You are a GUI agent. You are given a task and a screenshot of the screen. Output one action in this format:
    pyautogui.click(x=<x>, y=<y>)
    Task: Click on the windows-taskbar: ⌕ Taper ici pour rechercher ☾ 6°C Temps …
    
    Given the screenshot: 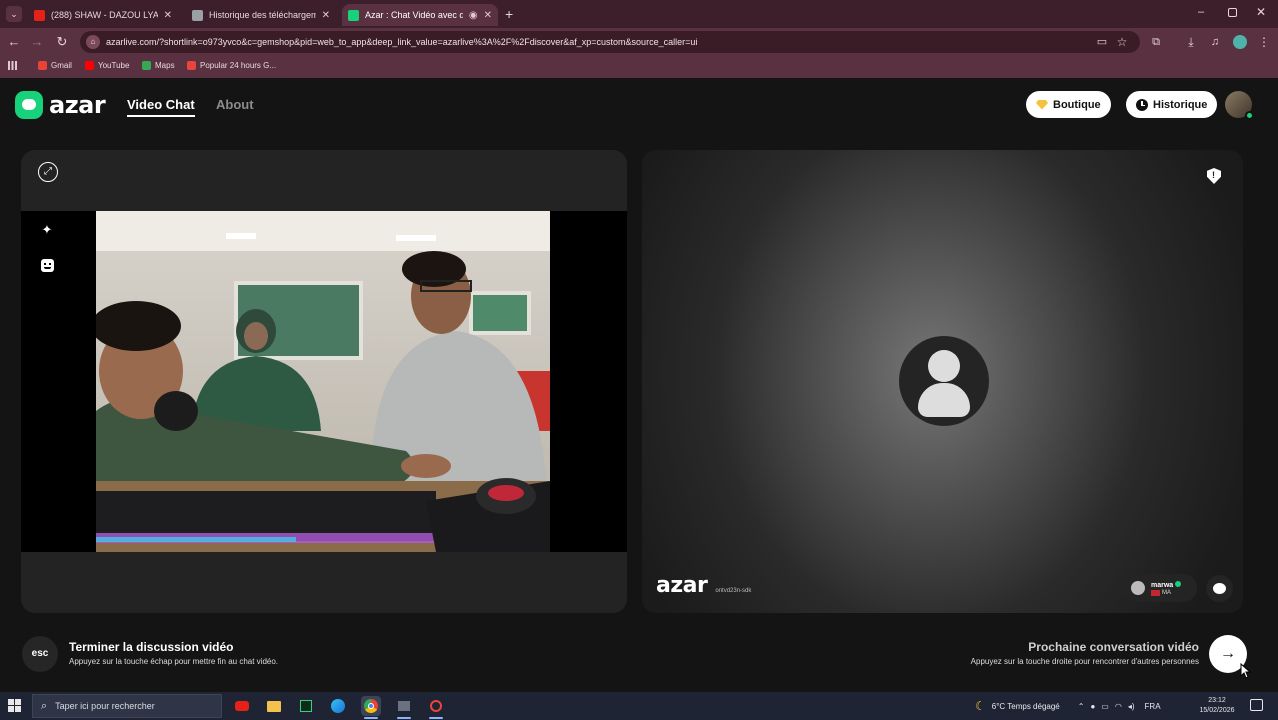 What is the action you would take?
    pyautogui.click(x=639, y=706)
    